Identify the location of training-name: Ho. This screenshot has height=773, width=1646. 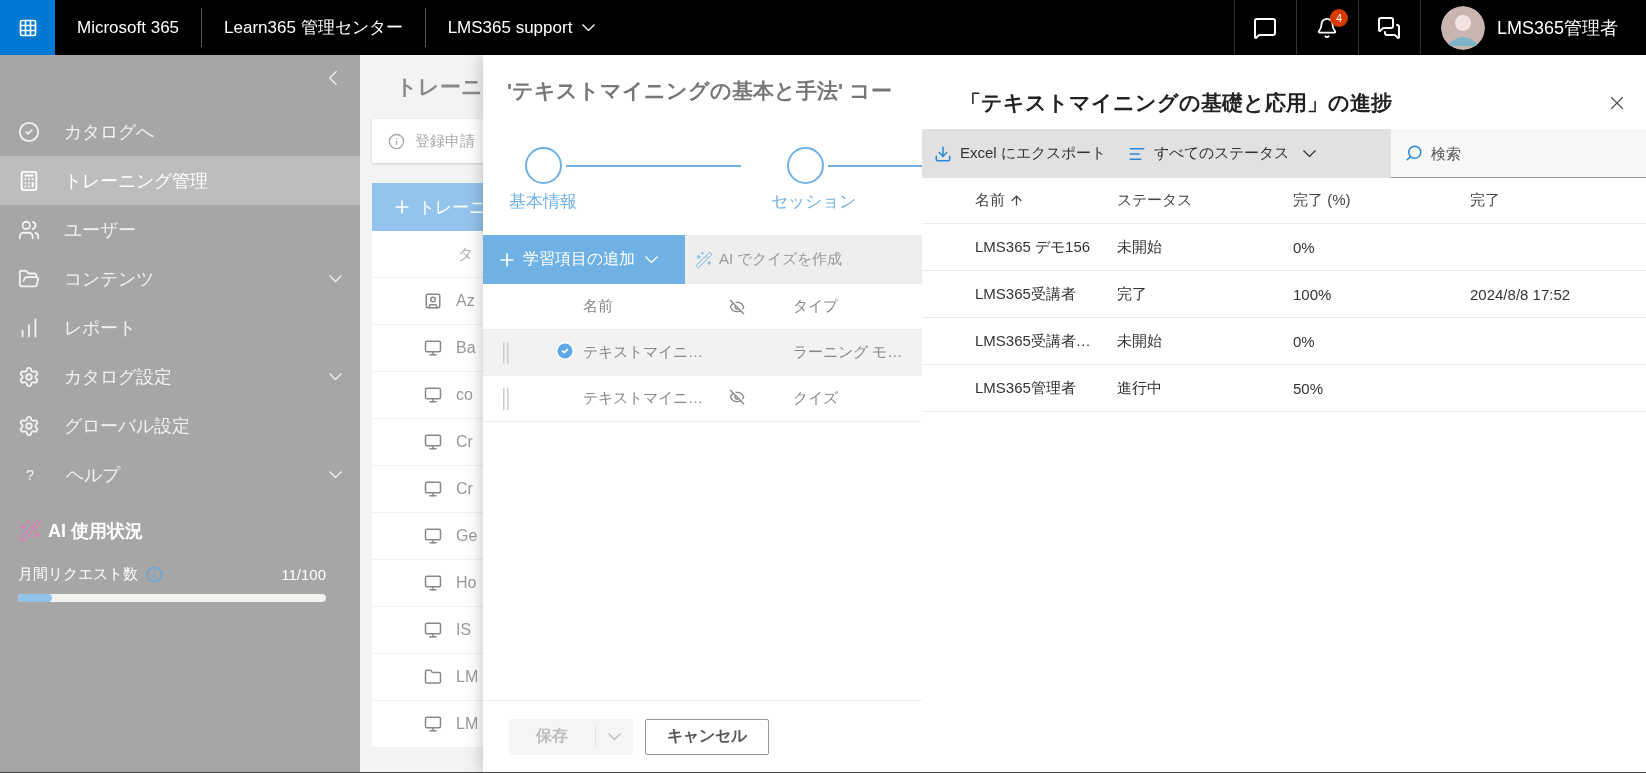
(466, 583).